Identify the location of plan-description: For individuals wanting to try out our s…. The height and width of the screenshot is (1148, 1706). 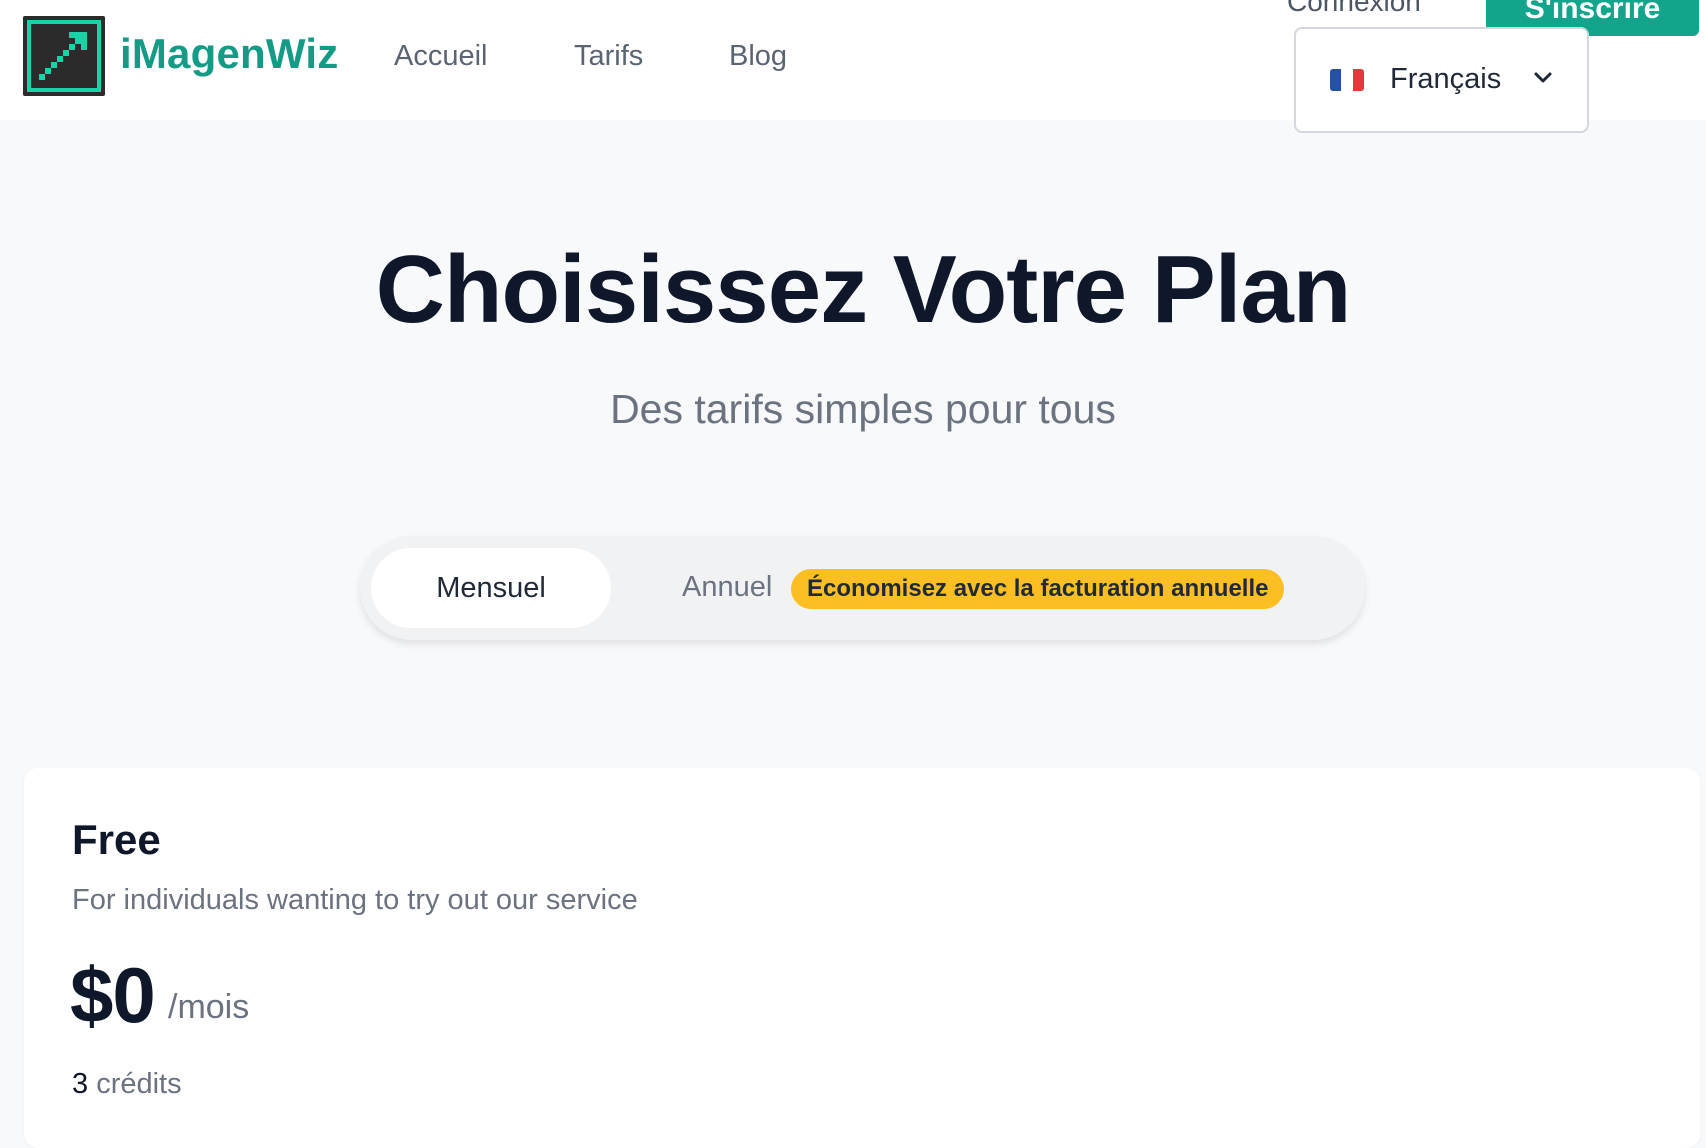
(355, 900).